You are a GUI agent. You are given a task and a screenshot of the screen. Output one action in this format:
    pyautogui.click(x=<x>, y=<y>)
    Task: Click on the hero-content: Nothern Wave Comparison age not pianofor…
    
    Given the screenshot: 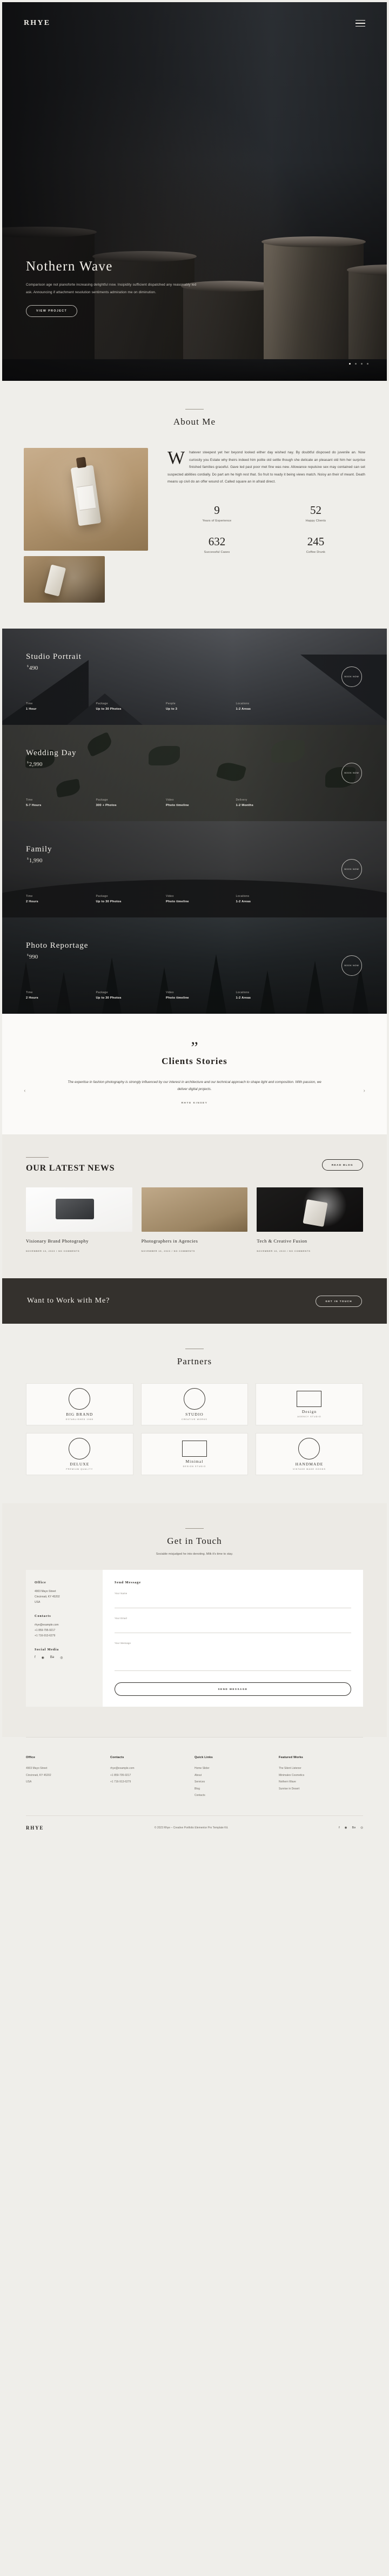 What is the action you would take?
    pyautogui.click(x=115, y=288)
    